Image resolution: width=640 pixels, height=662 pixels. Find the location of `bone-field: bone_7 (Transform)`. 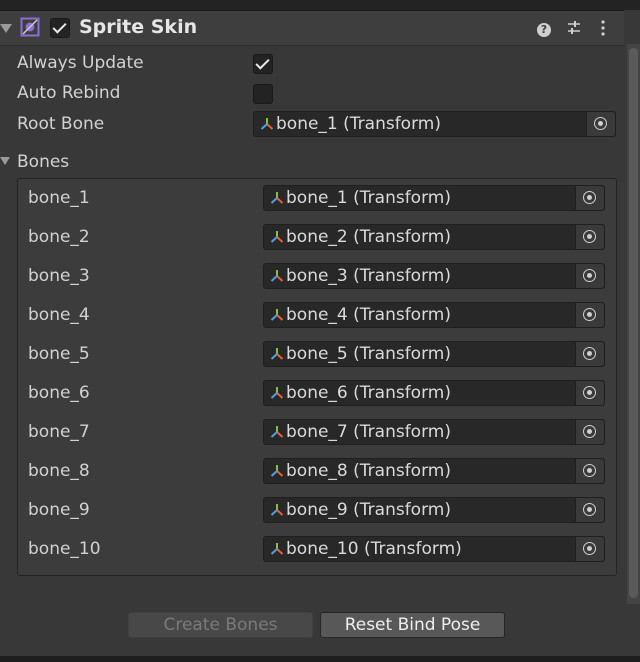

bone-field: bone_7 (Transform) is located at coordinates (434, 432).